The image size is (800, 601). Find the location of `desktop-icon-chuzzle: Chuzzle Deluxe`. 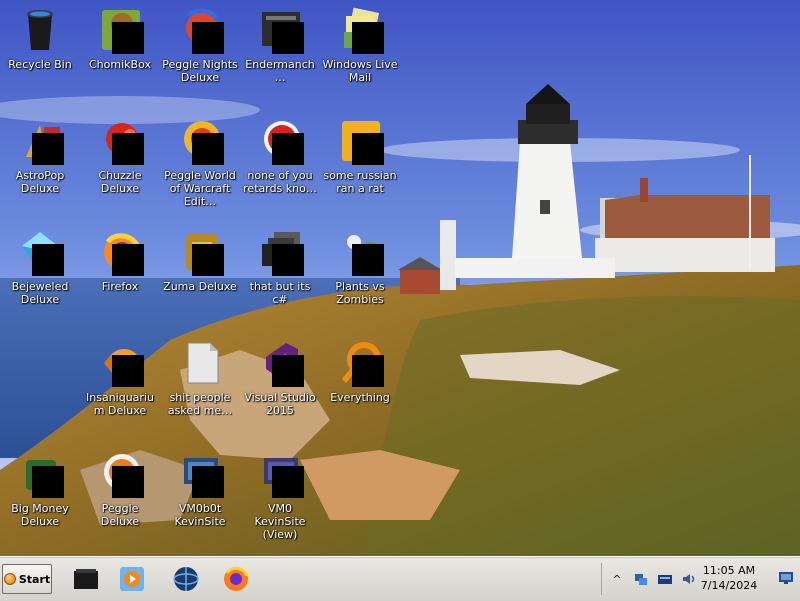

desktop-icon-chuzzle: Chuzzle Deluxe is located at coordinates (120, 161).